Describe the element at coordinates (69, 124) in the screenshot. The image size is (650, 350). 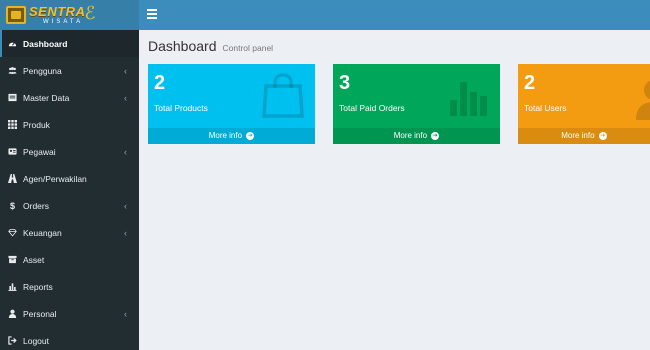
I see `sidebar-item-produk: Produk` at that location.